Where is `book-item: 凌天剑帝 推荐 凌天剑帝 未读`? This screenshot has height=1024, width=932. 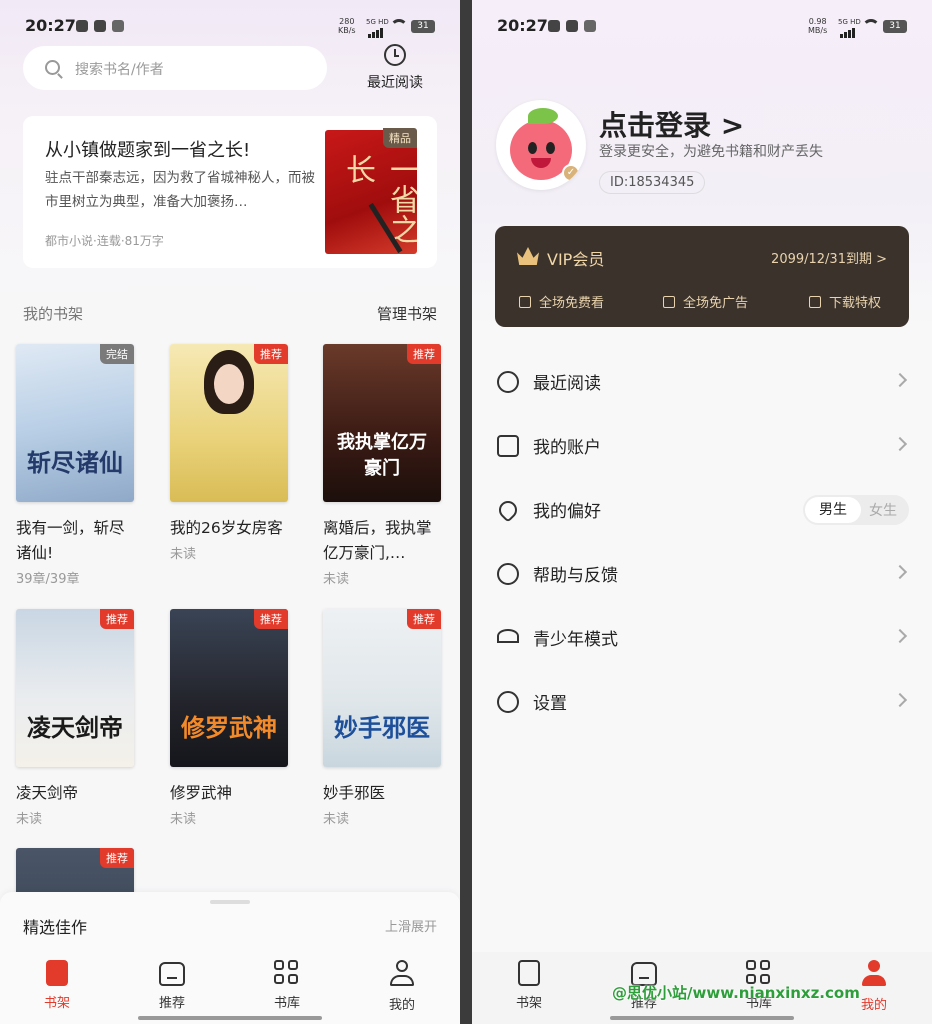
book-item: 凌天剑帝 推荐 凌天剑帝 未读 is located at coordinates (75, 718).